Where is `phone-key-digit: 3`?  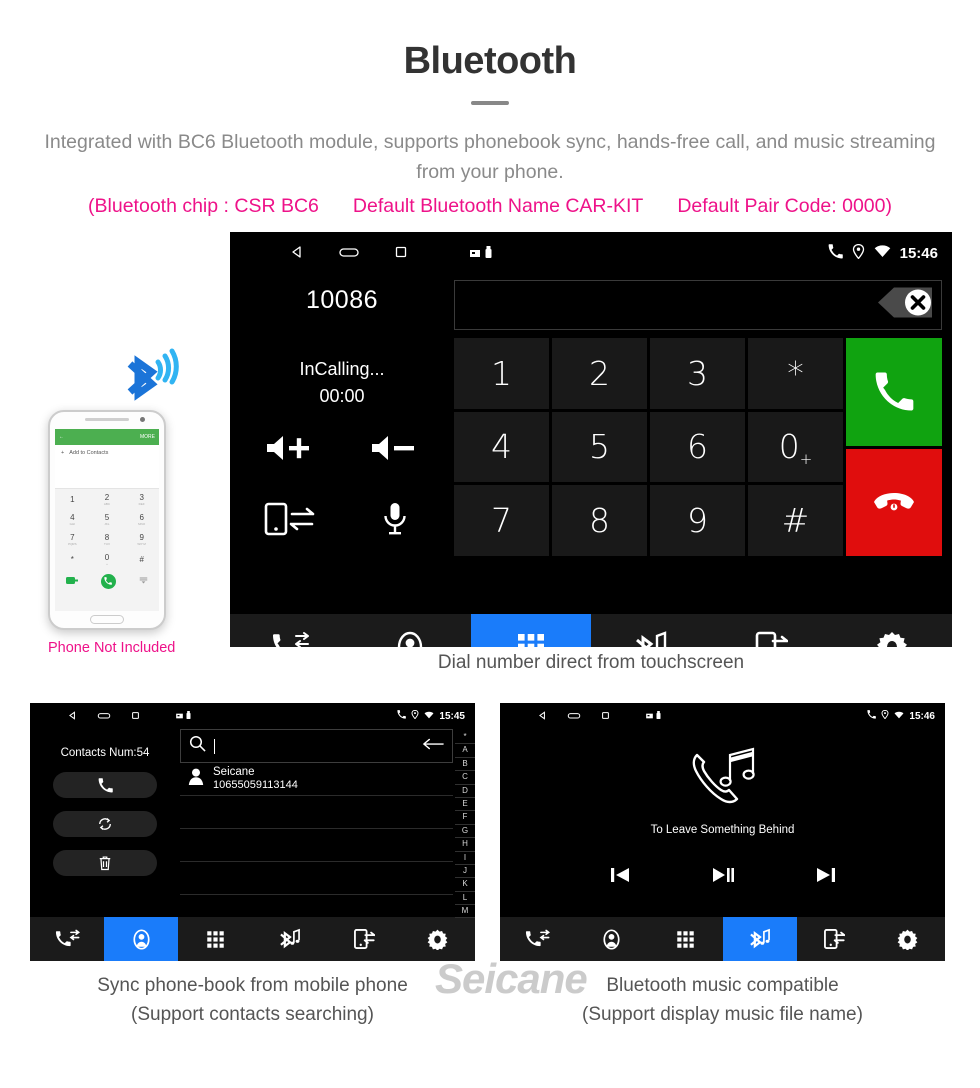
phone-key-digit: 3 is located at coordinates (141, 497).